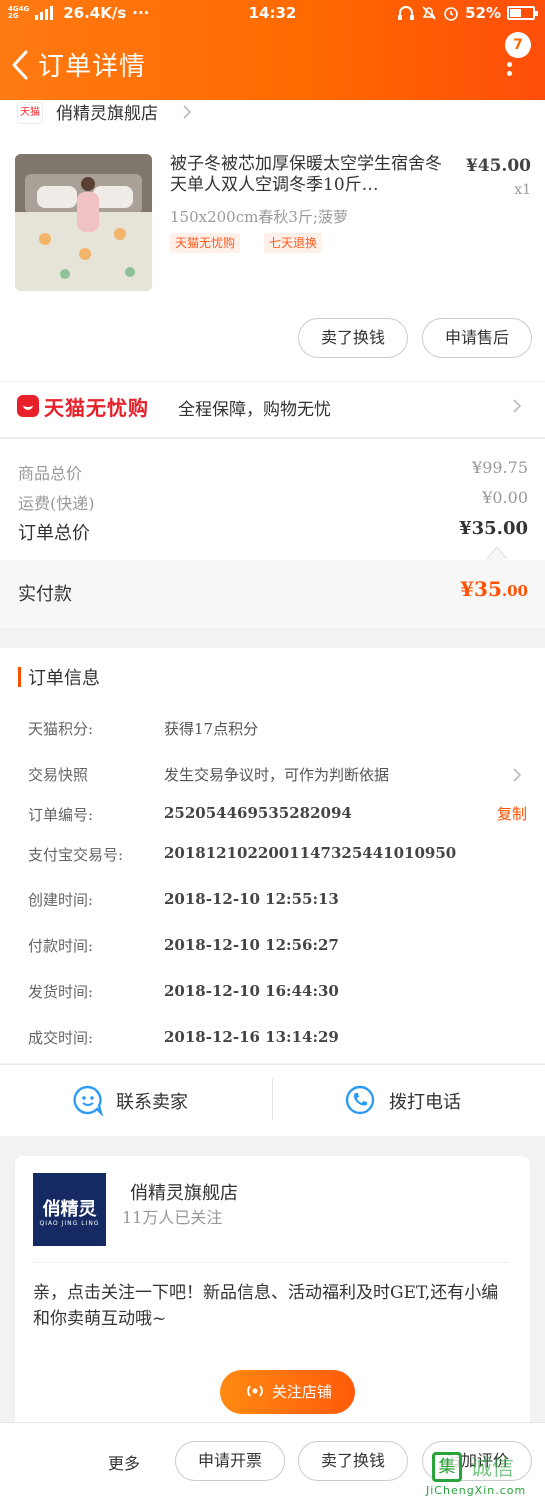 This screenshot has height=1500, width=545. Describe the element at coordinates (64, 678) in the screenshot. I see `order-info-title: 订单信息` at that location.